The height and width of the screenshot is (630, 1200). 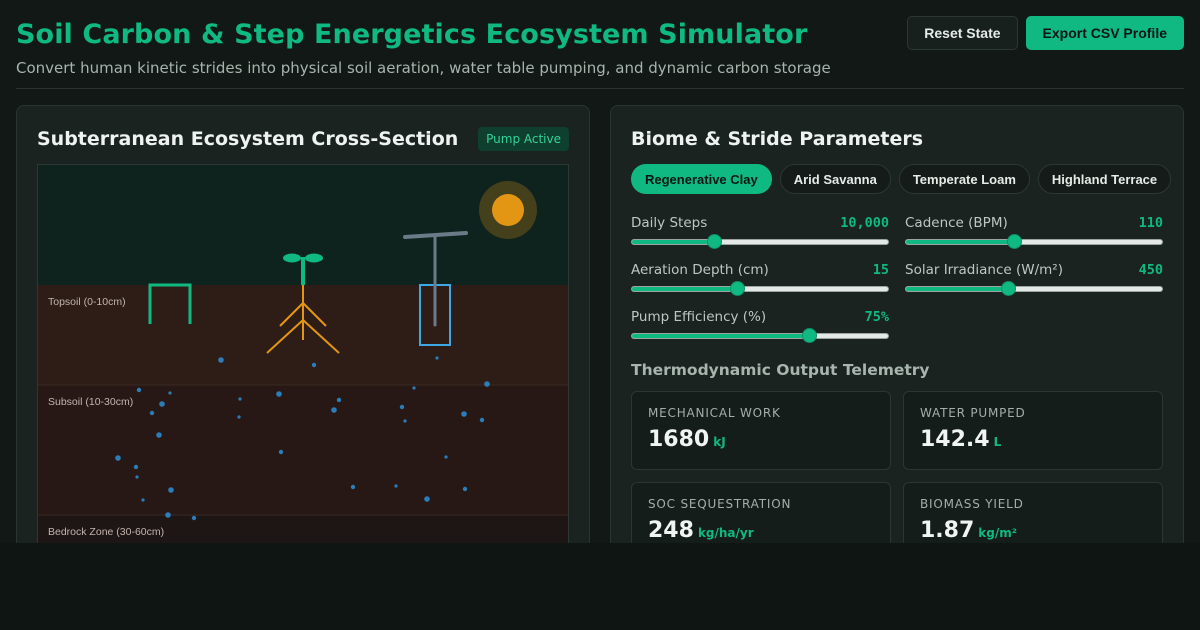 I want to click on metric-value: 1.87 kg/m², so click(x=968, y=530).